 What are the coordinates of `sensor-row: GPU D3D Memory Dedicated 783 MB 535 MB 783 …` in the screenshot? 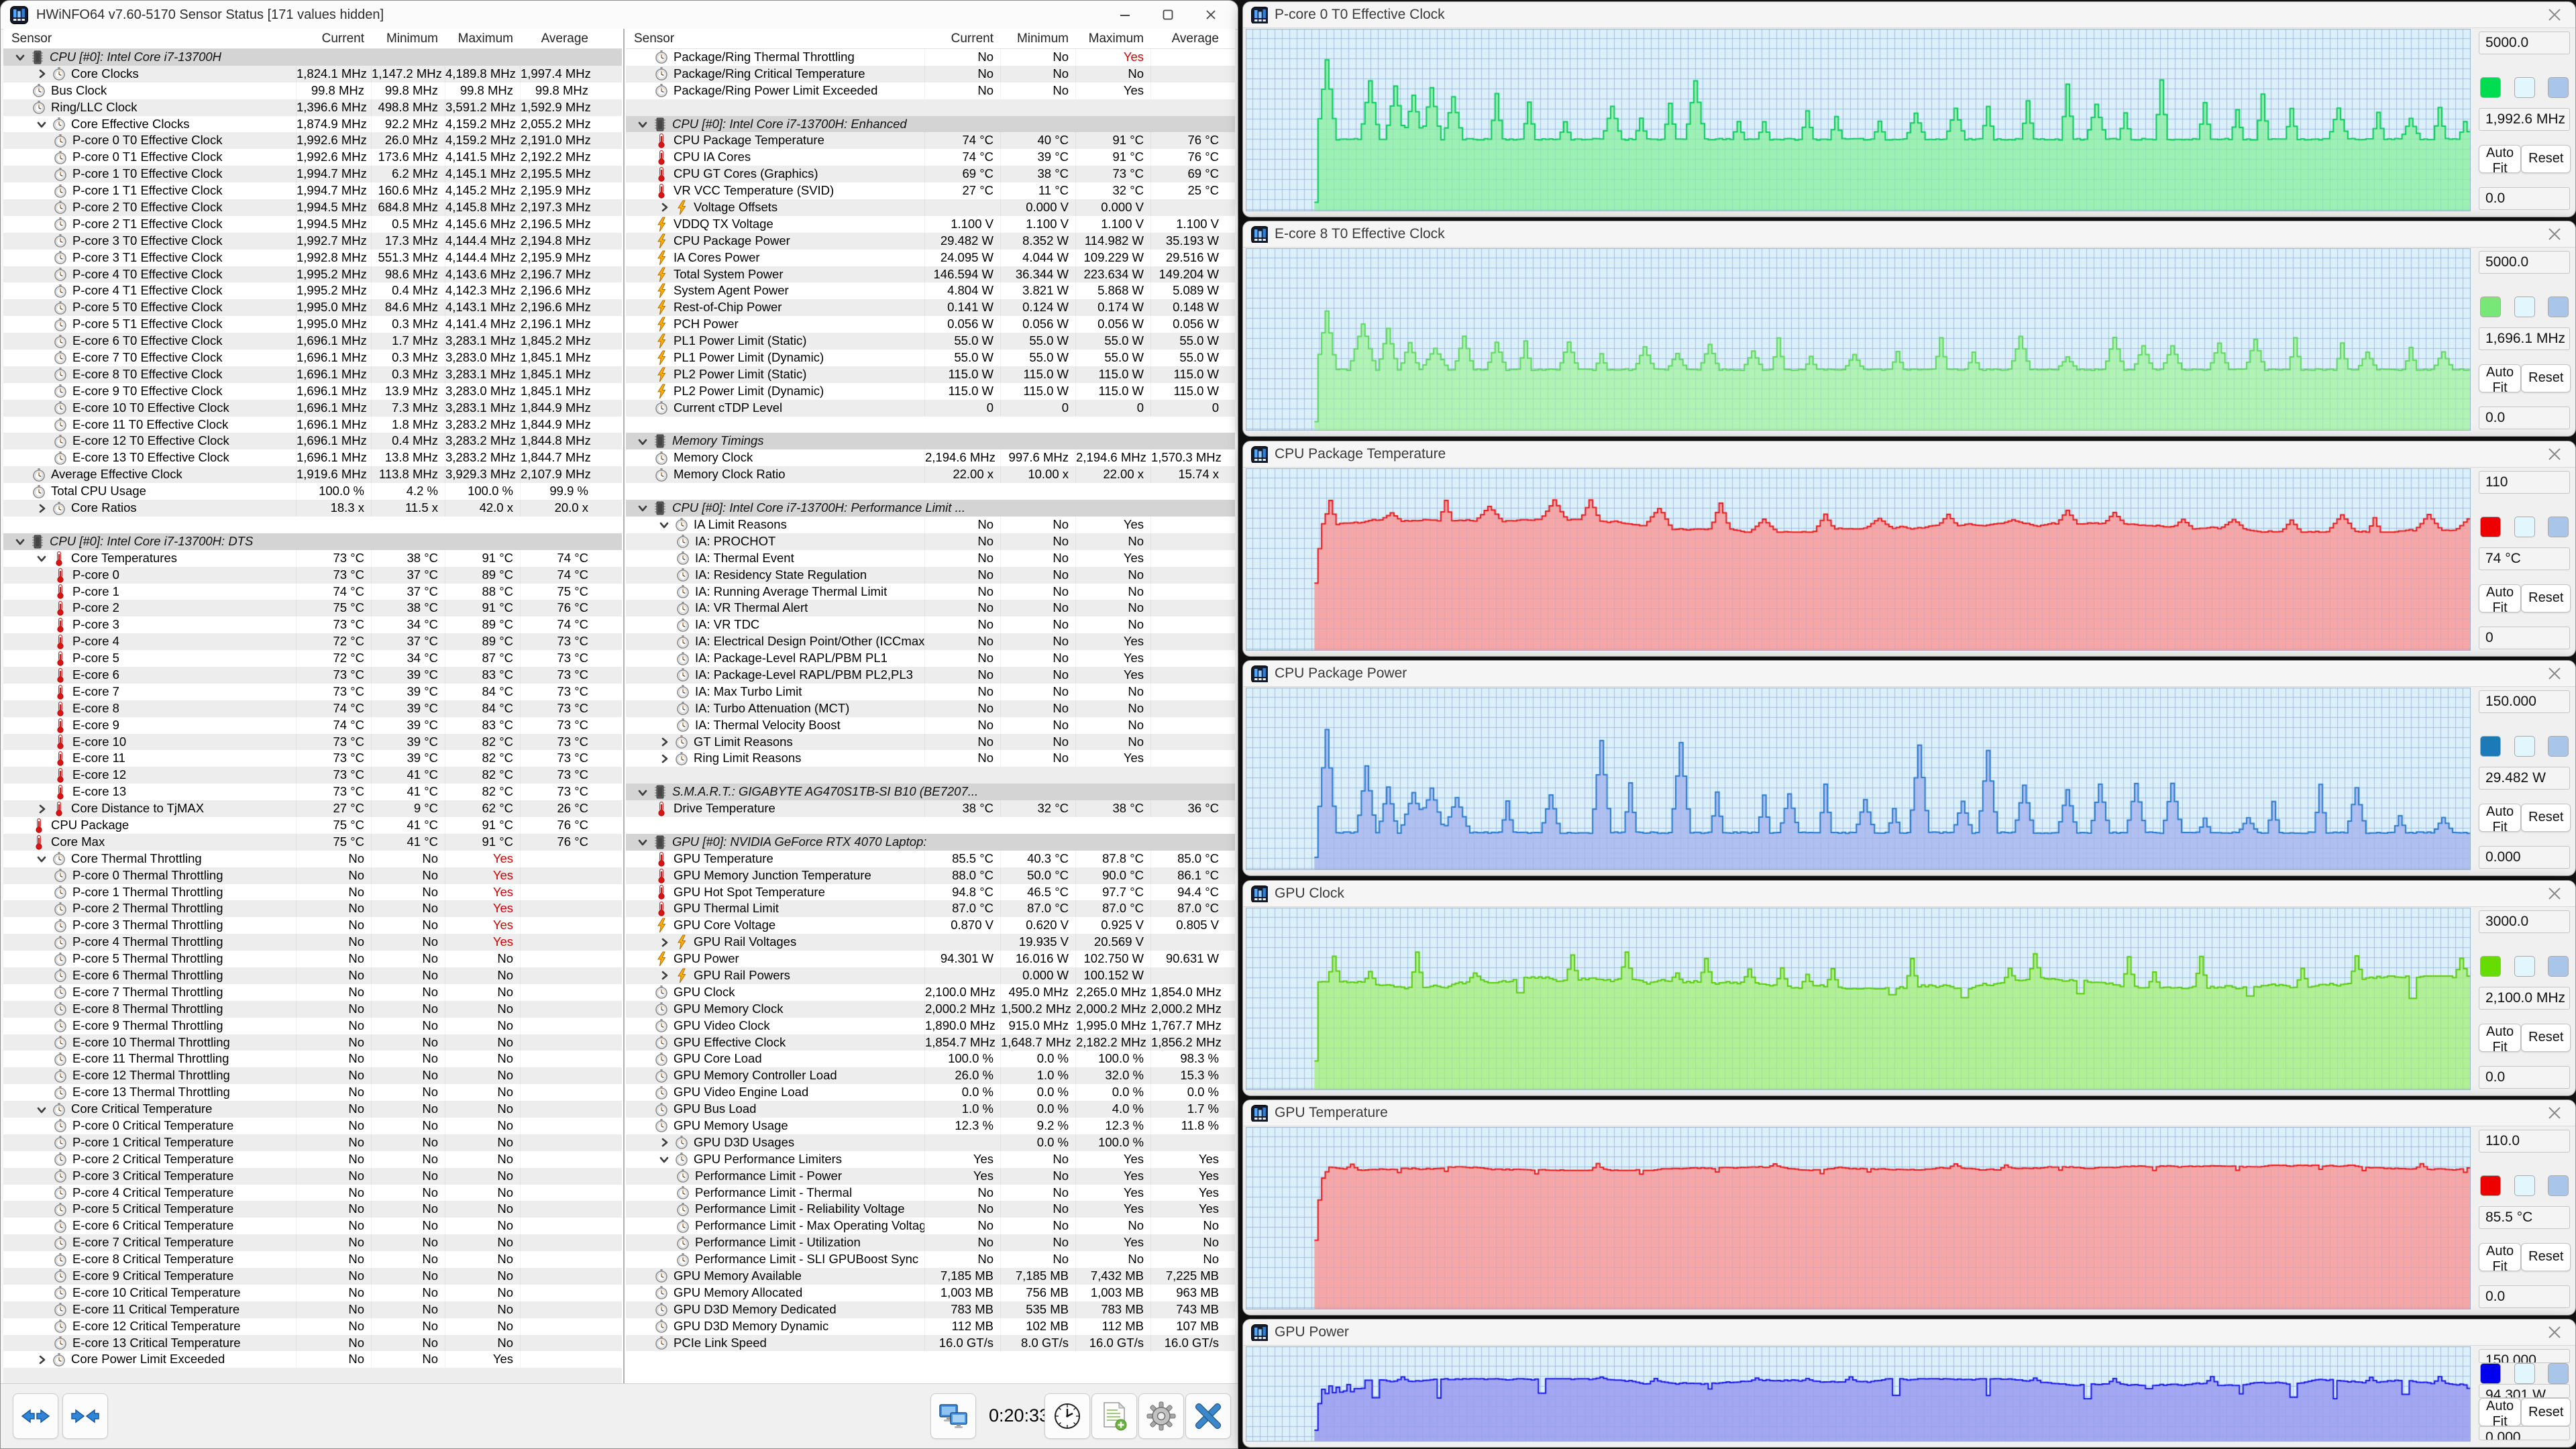 It's located at (930, 1309).